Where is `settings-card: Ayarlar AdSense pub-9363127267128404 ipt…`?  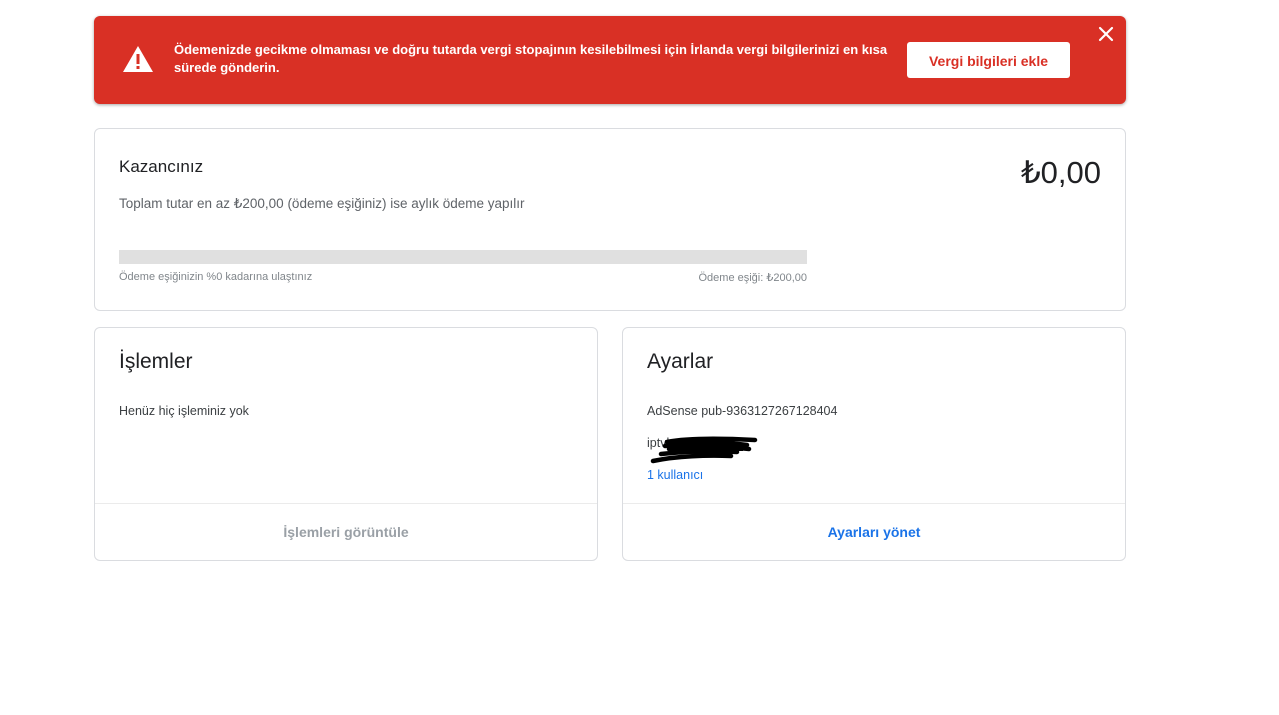
settings-card: Ayarlar AdSense pub-9363127267128404 ipt… is located at coordinates (874, 444).